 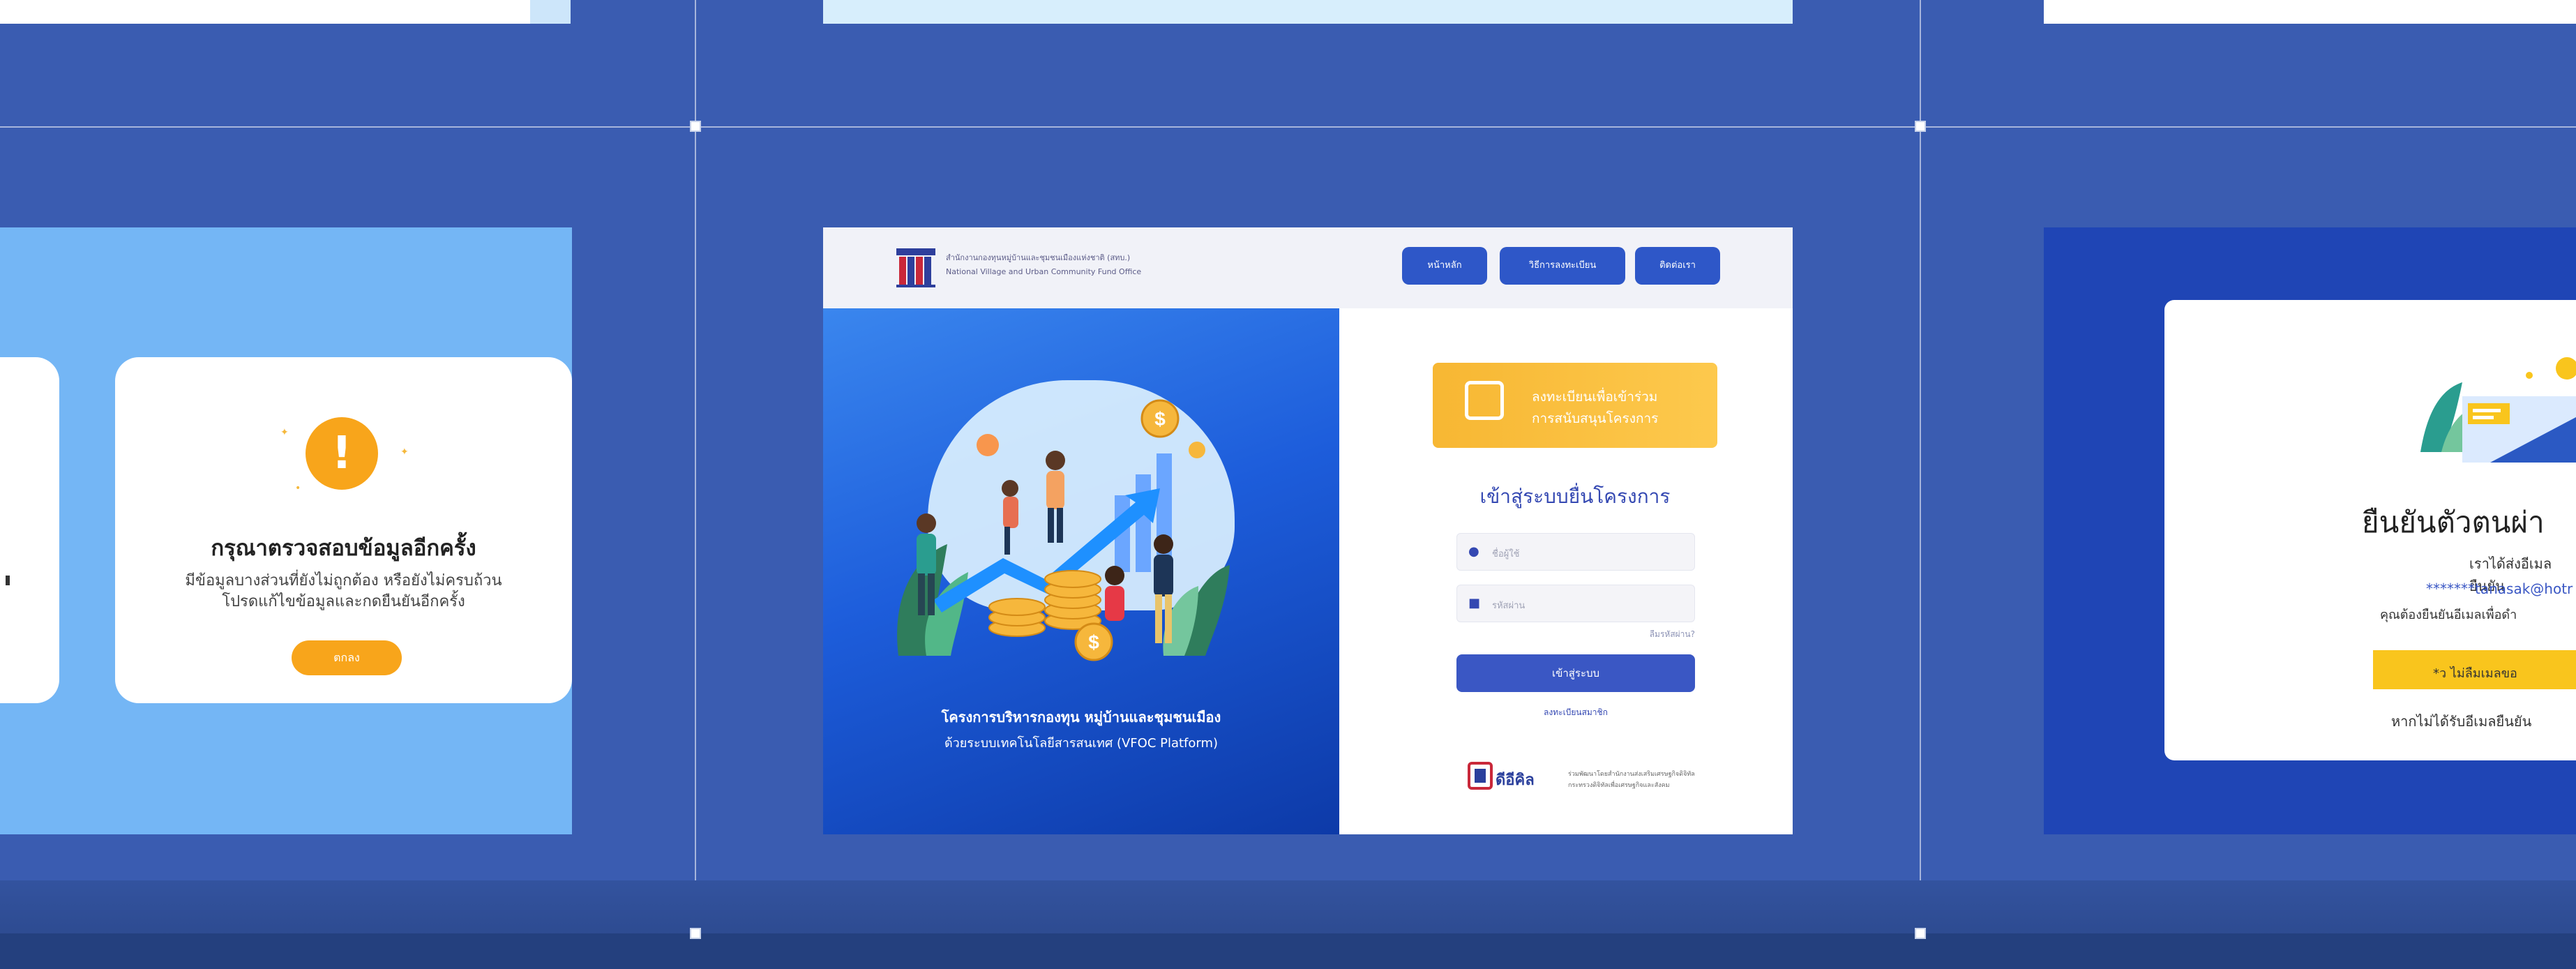 What do you see at coordinates (1575, 496) in the screenshot?
I see `login-title: เข้าสู่ระบบยื่นโครงการ` at bounding box center [1575, 496].